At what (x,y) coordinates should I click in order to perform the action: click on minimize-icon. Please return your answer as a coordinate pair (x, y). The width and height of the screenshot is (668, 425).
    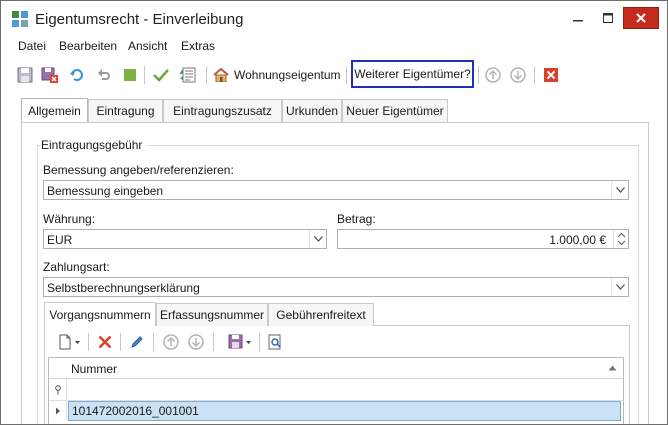
    Looking at the image, I should click on (578, 21).